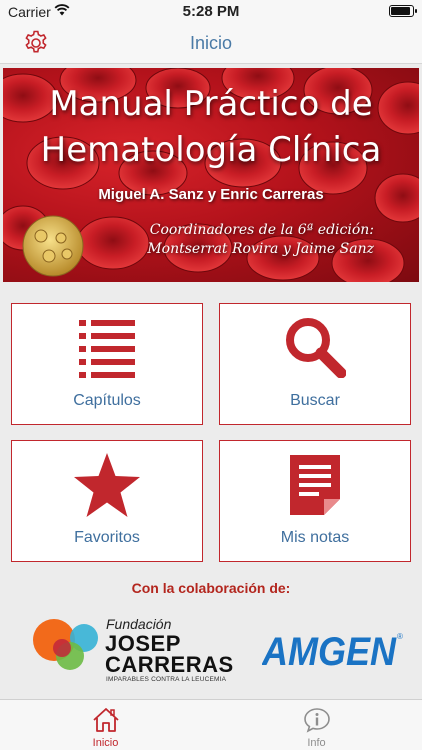  I want to click on tab-info: Info, so click(316, 725).